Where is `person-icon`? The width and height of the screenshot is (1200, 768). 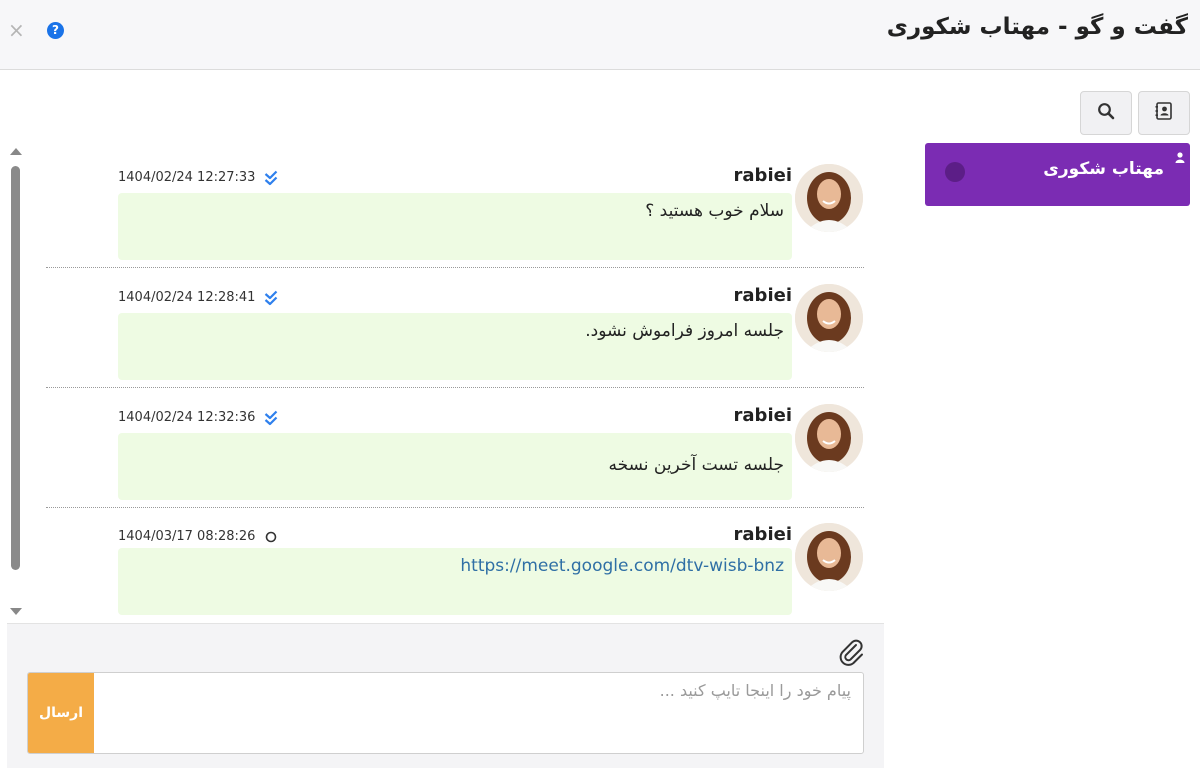 person-icon is located at coordinates (1180, 157).